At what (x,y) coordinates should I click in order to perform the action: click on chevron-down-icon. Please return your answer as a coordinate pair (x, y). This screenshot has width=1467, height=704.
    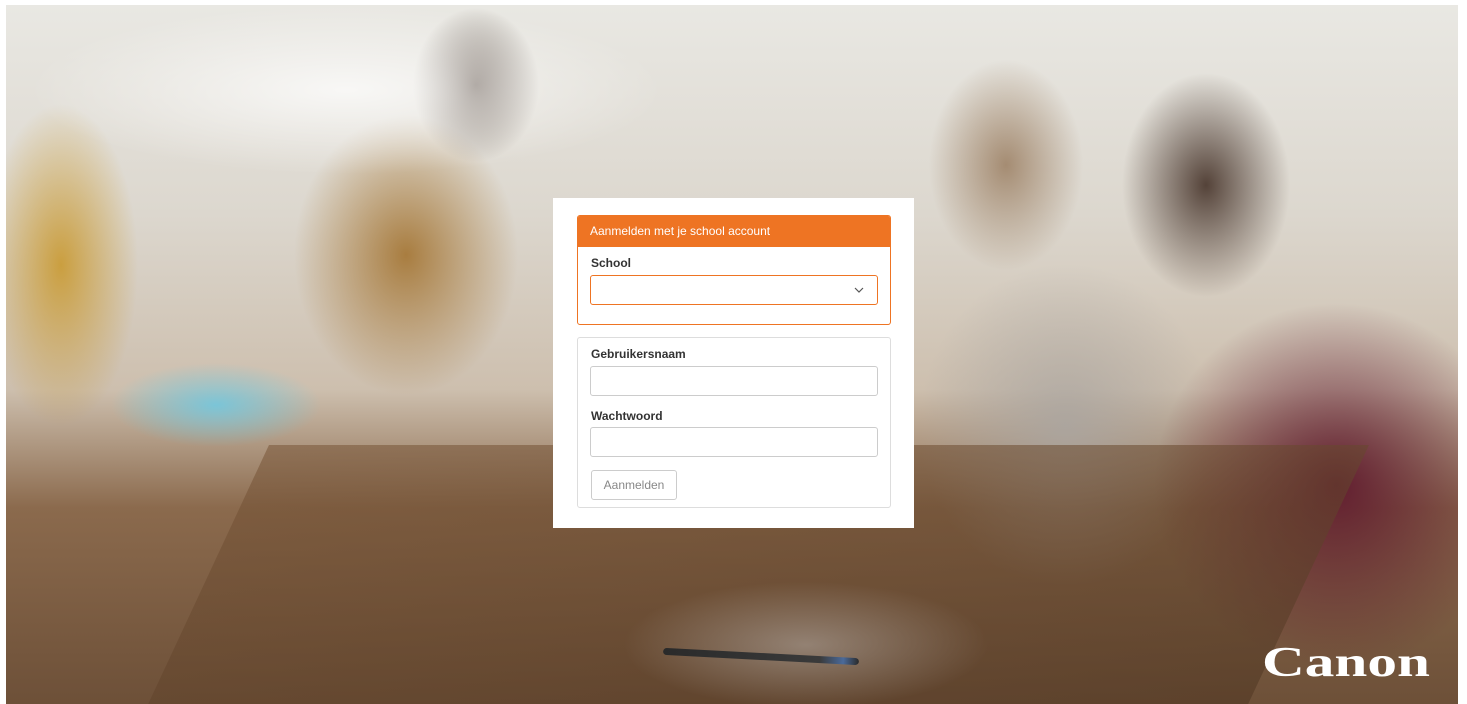
    Looking at the image, I should click on (859, 290).